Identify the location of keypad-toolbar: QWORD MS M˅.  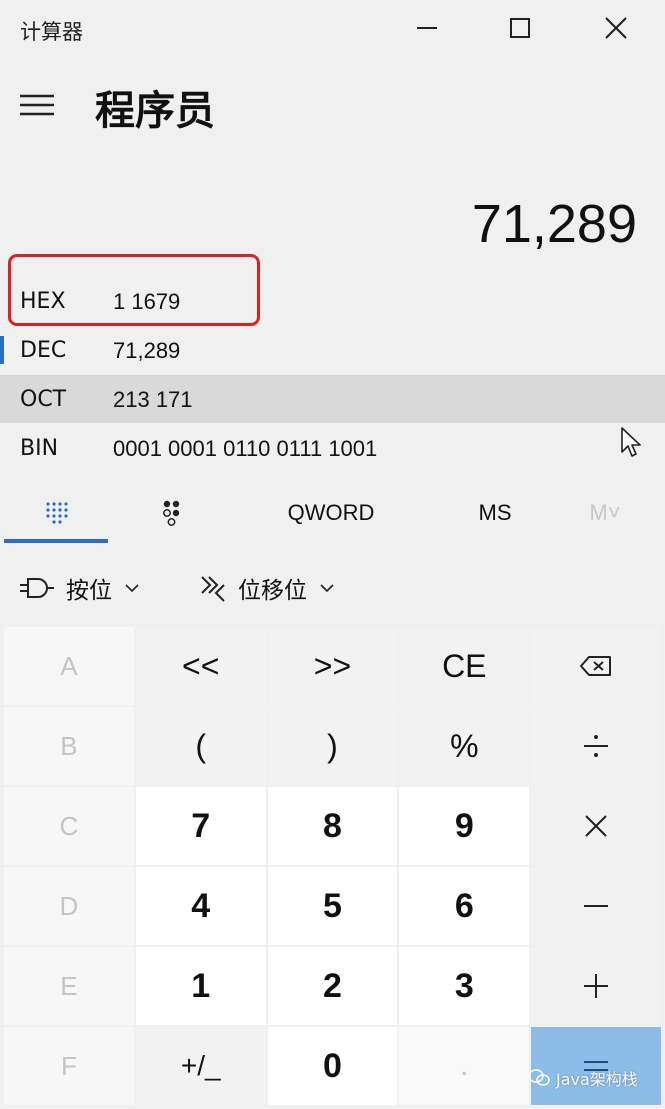
(332, 515).